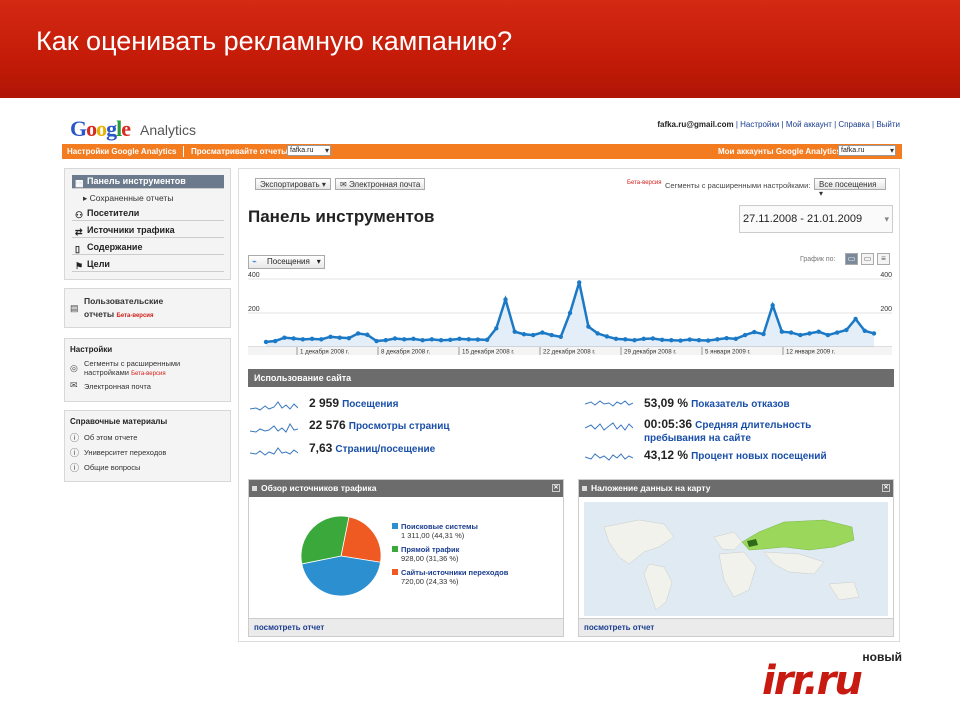 This screenshot has width=960, height=720. What do you see at coordinates (148, 182) in the screenshot?
I see `nav-dashboard: ▦ Панель инструментов` at bounding box center [148, 182].